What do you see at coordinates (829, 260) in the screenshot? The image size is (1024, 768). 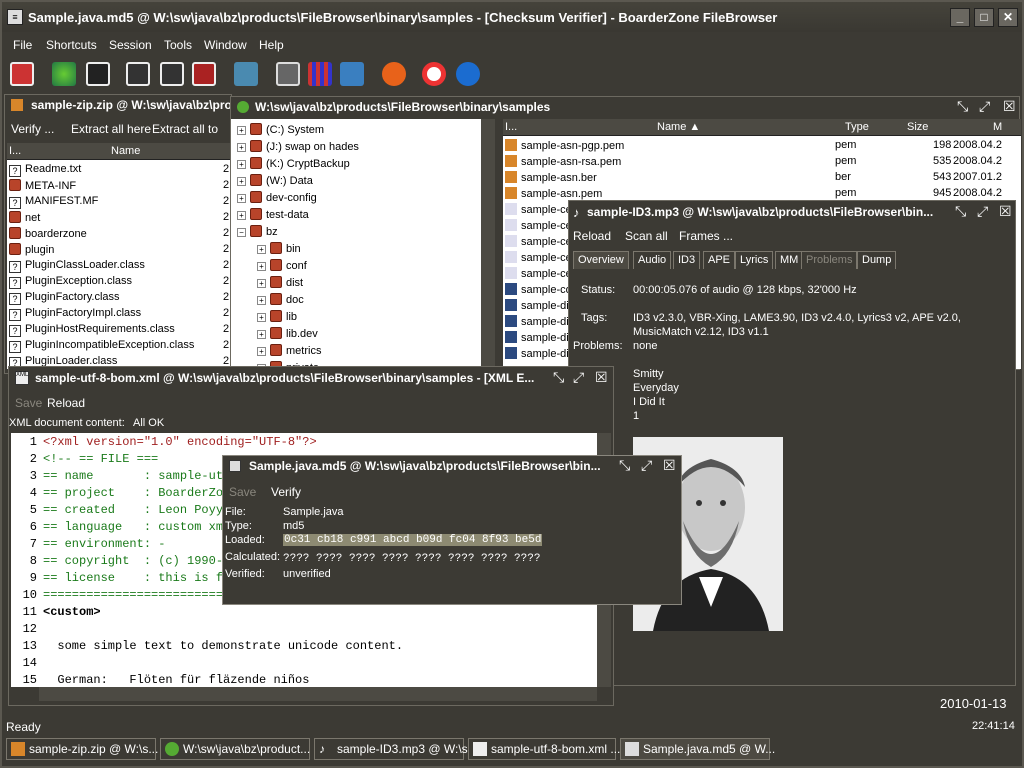 I see `tab-problems: Problems` at bounding box center [829, 260].